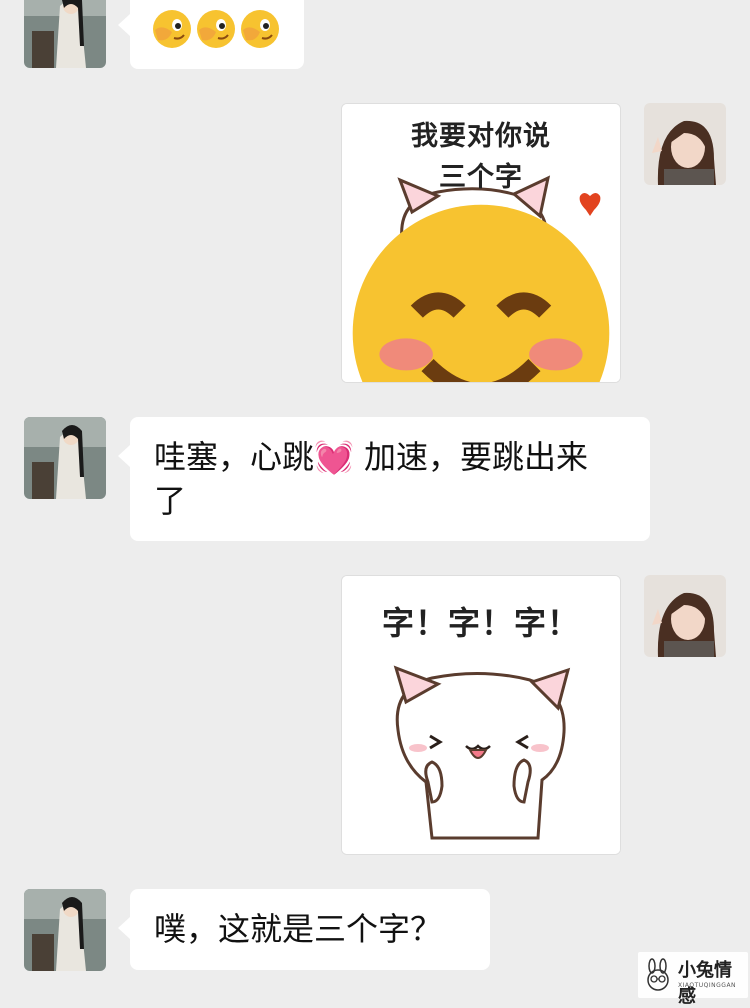 The height and width of the screenshot is (1008, 750). What do you see at coordinates (480, 623) in the screenshot?
I see `sticker-caption: 字！字！字！` at bounding box center [480, 623].